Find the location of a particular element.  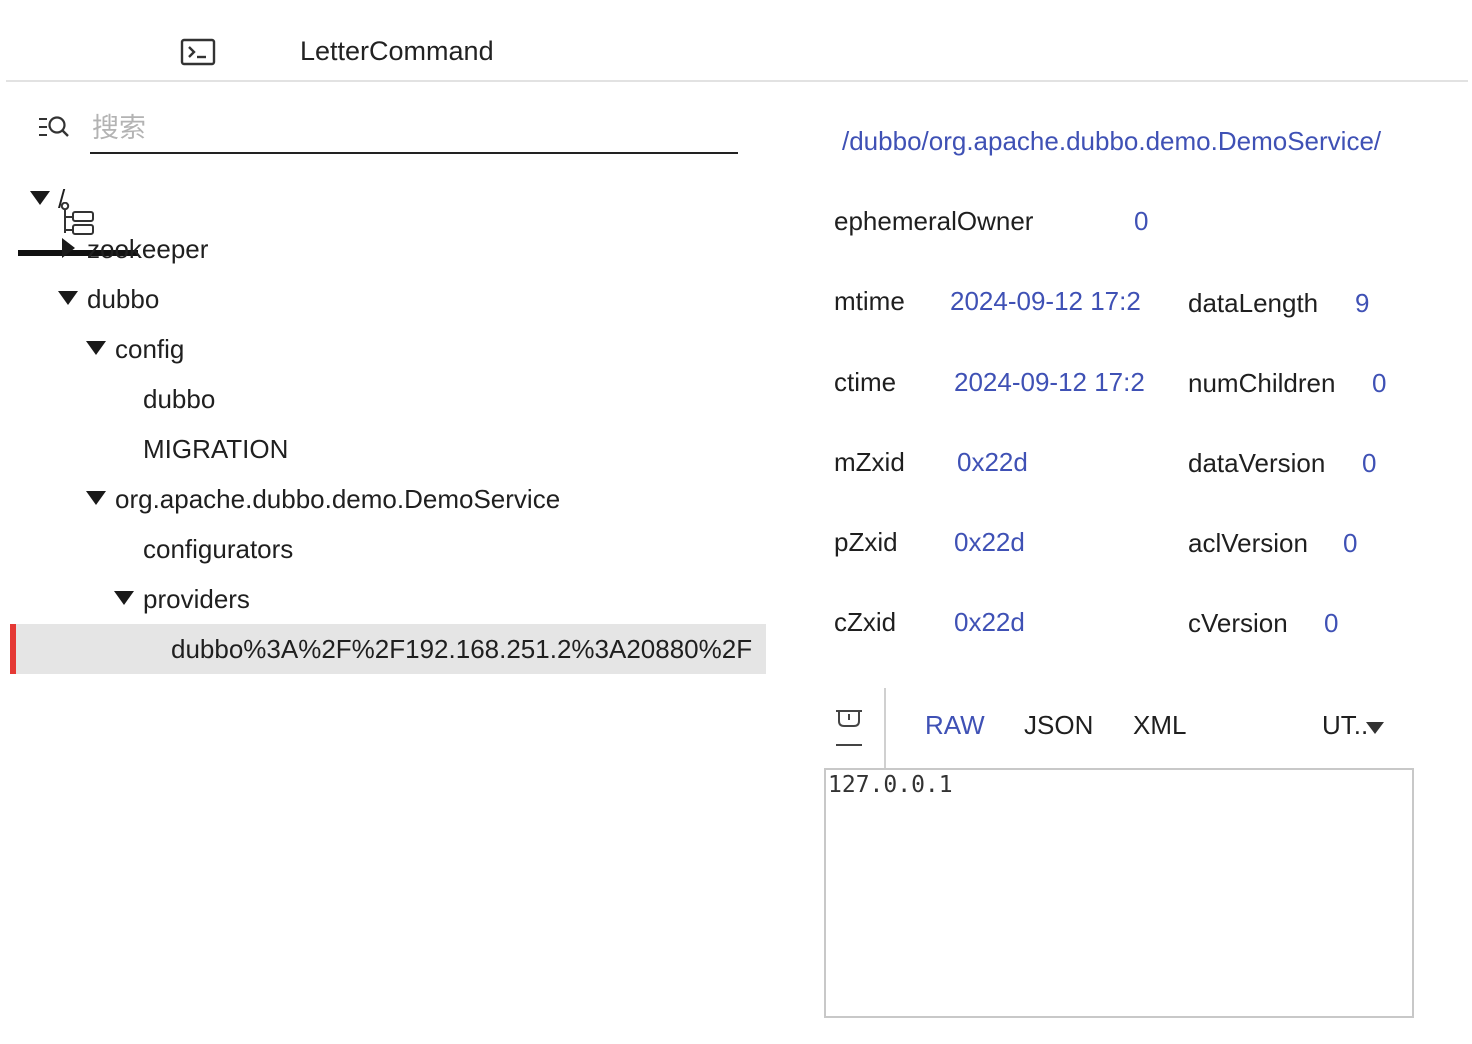

stat-value-acl-version: 0 is located at coordinates (1350, 543).